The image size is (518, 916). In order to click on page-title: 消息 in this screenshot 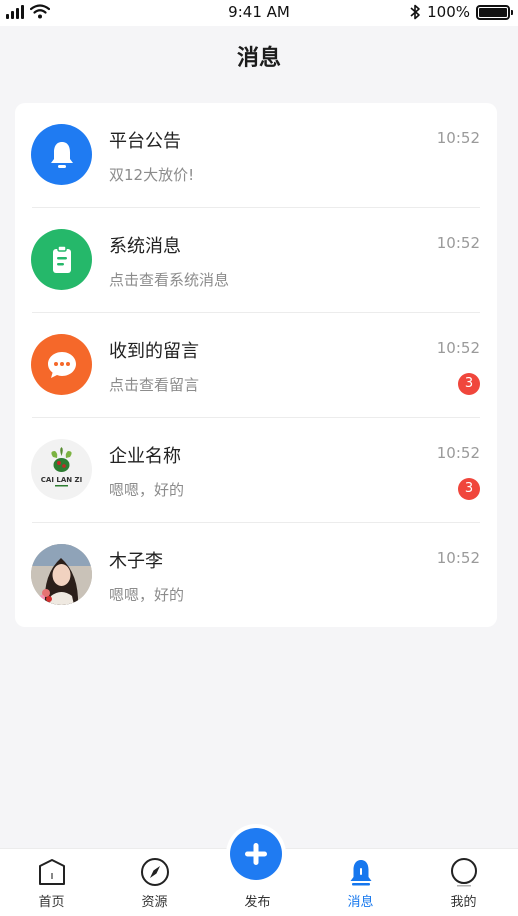, I will do `click(258, 58)`.